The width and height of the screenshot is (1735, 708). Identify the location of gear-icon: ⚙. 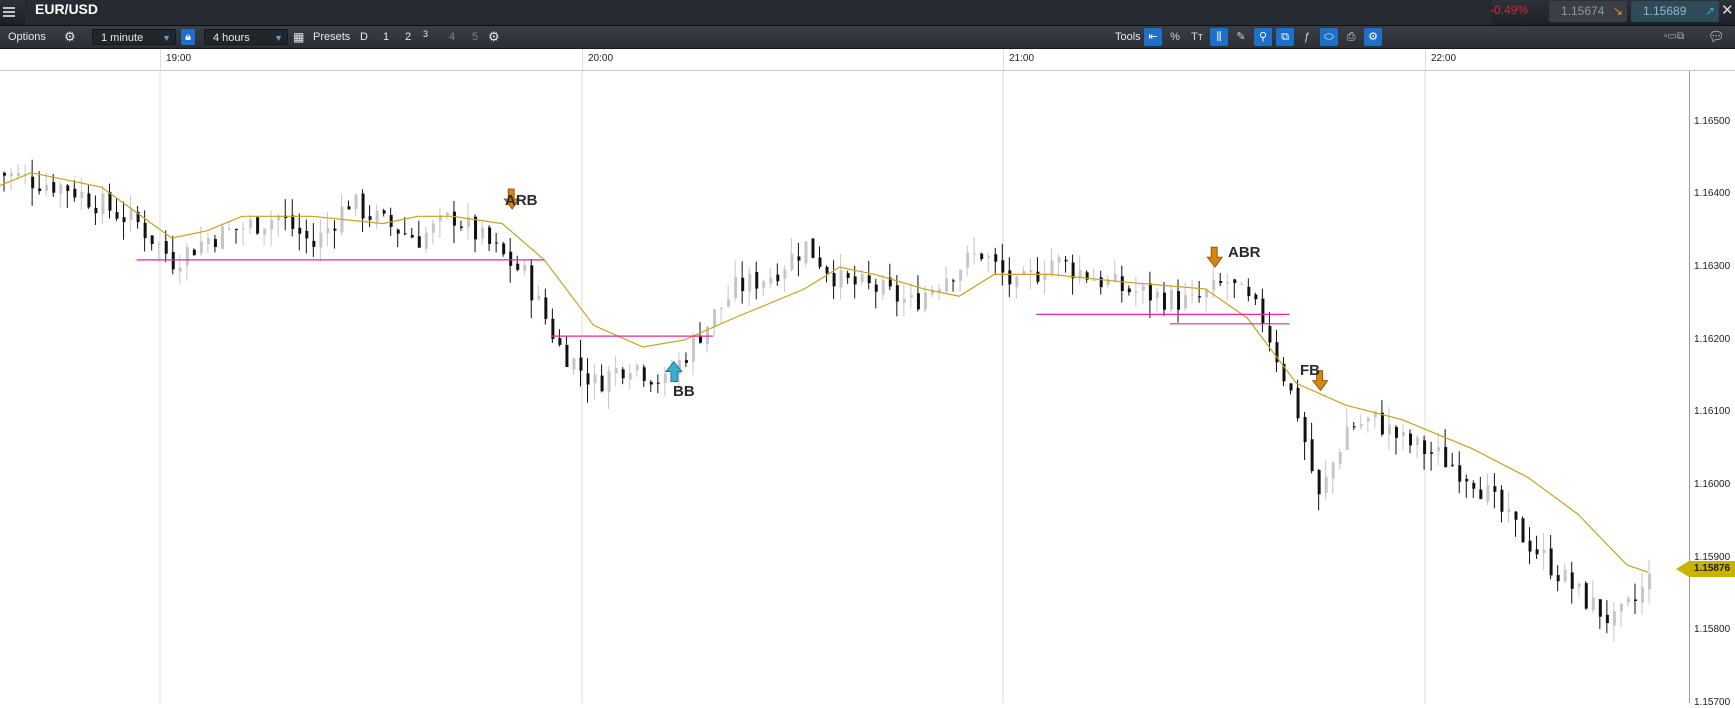
(70, 37).